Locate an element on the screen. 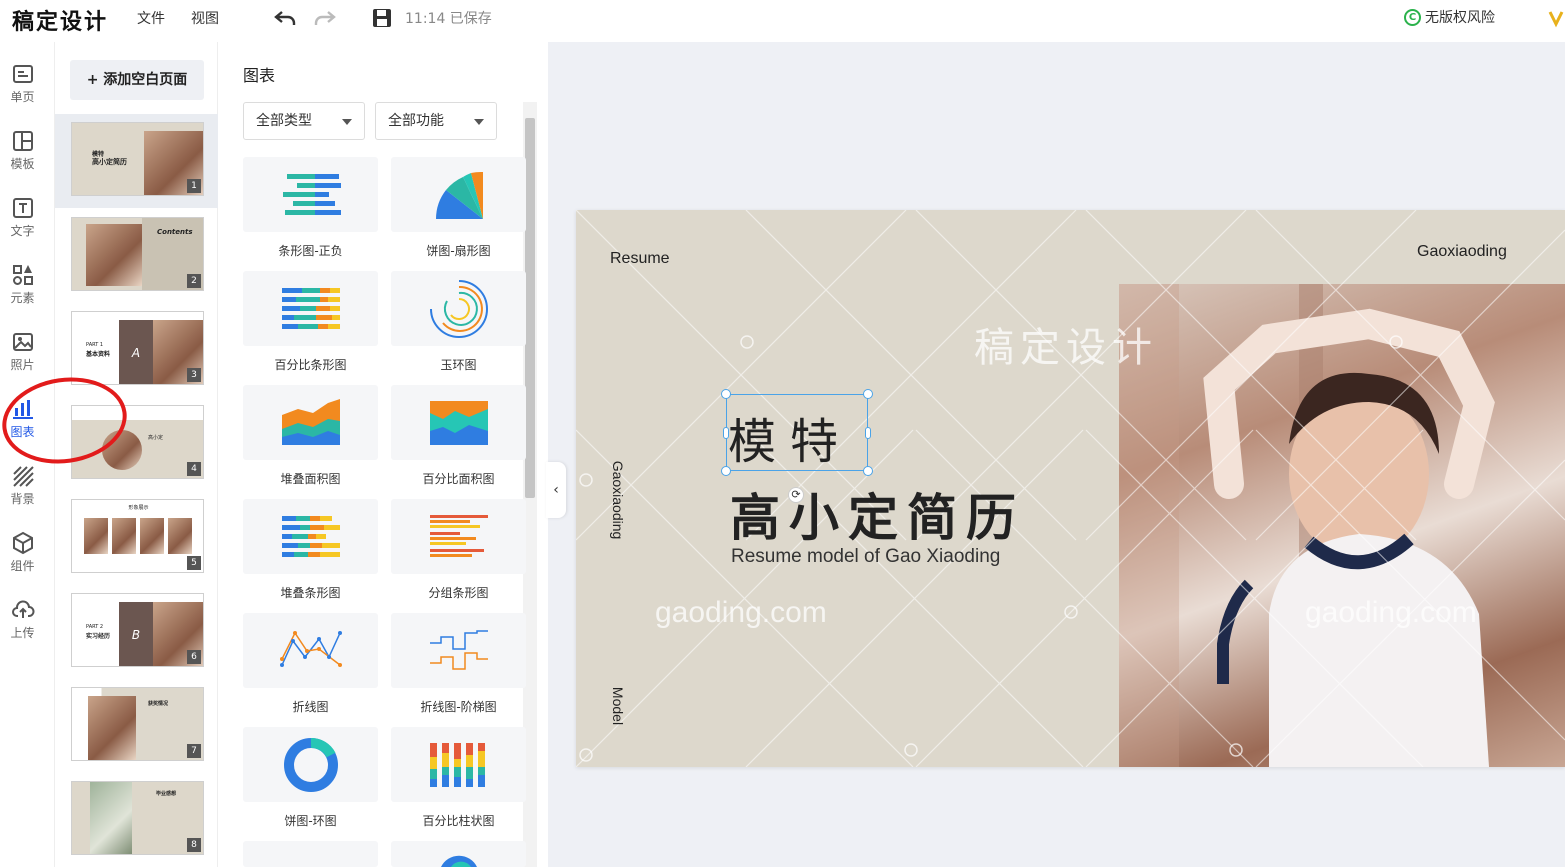 This screenshot has height=867, width=1565. page-number: 2 is located at coordinates (194, 281).